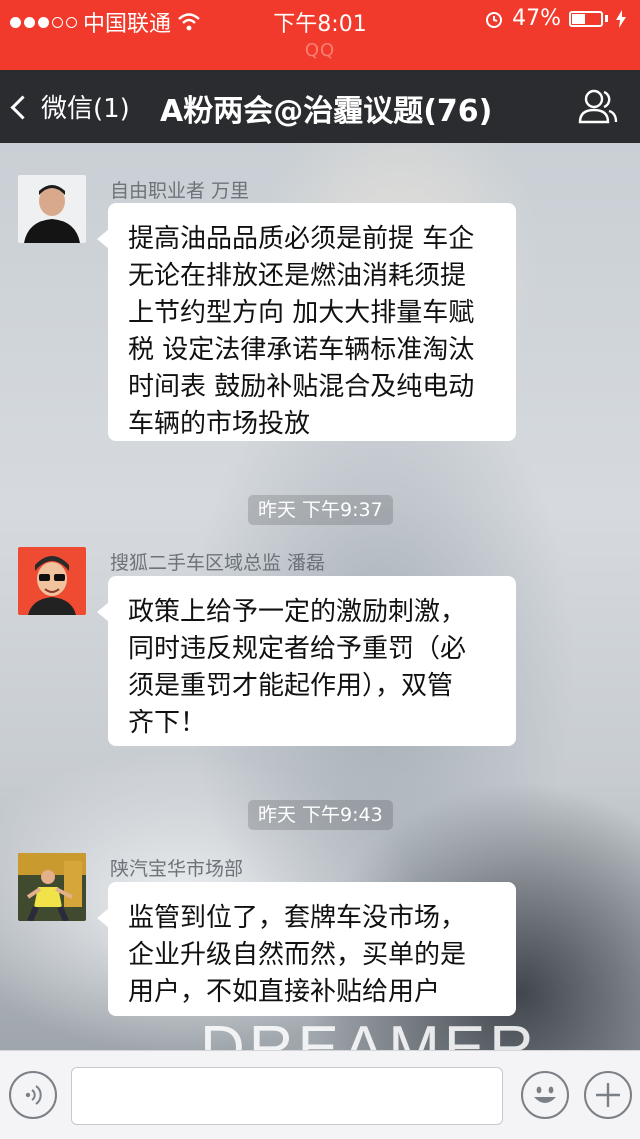  I want to click on chevron-left-icon, so click(22, 107).